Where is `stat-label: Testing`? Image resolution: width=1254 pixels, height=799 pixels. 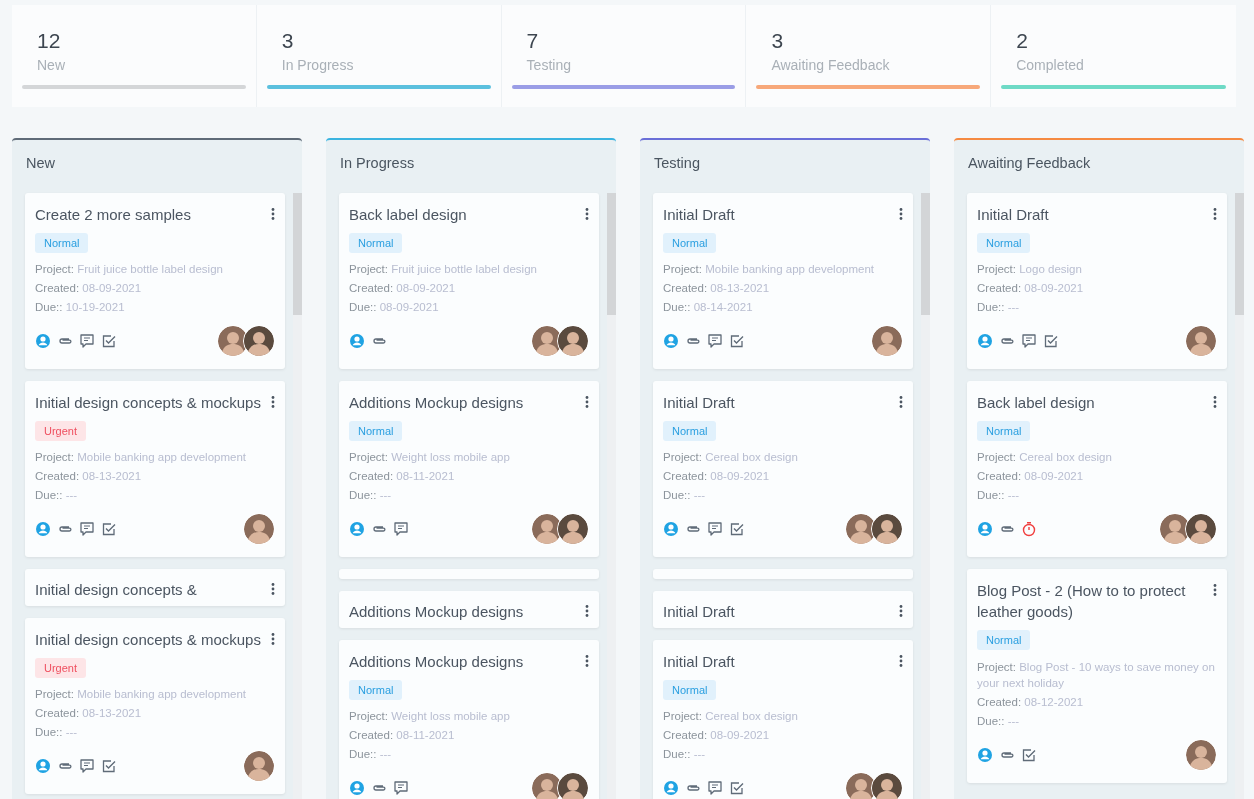 stat-label: Testing is located at coordinates (548, 65).